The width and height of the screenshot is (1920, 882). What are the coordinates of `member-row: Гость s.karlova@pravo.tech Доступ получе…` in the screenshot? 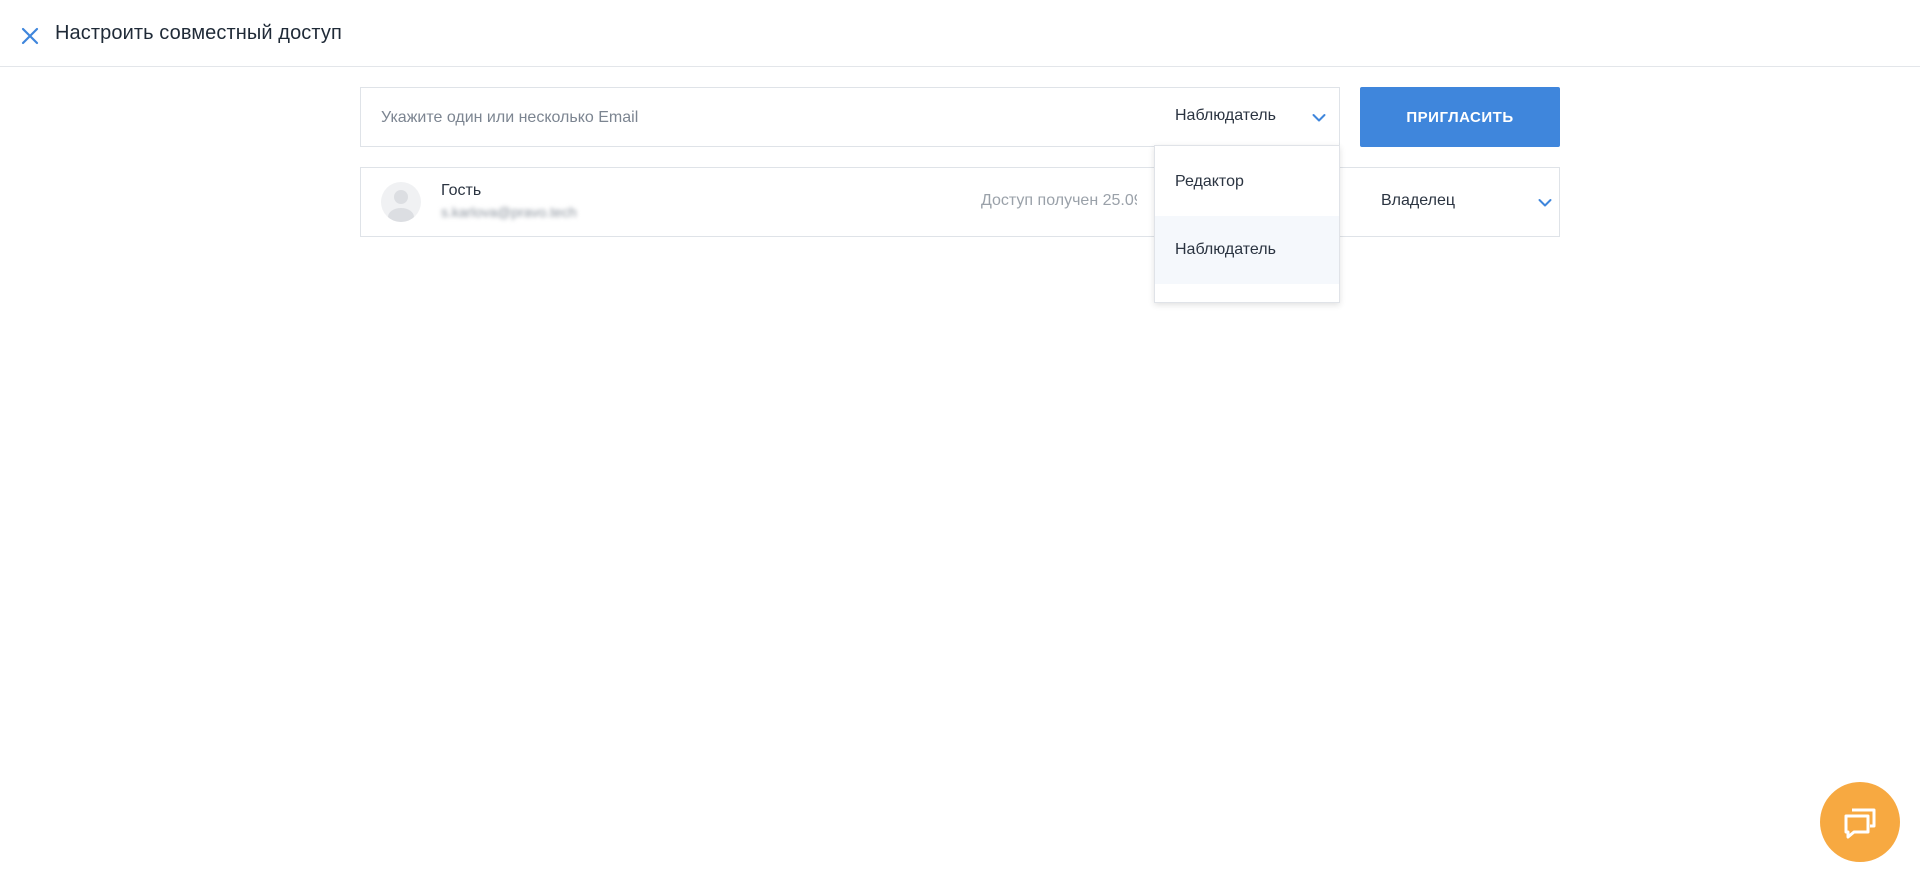 It's located at (960, 202).